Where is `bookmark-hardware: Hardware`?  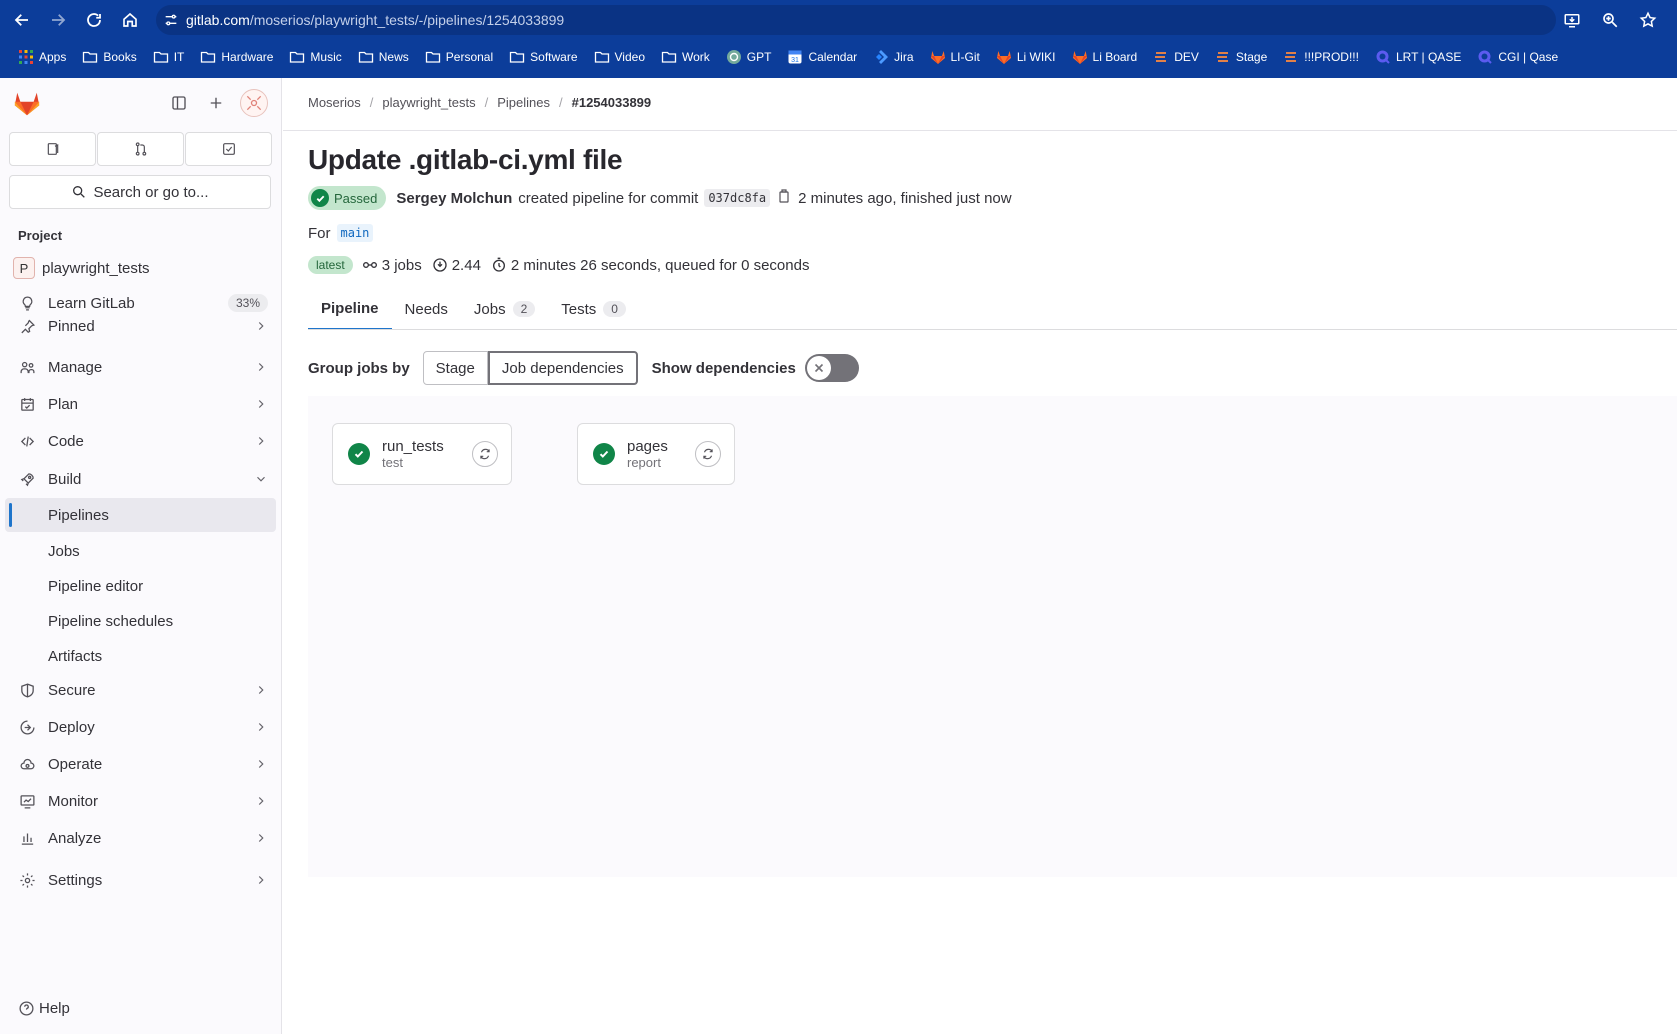 bookmark-hardware: Hardware is located at coordinates (236, 57).